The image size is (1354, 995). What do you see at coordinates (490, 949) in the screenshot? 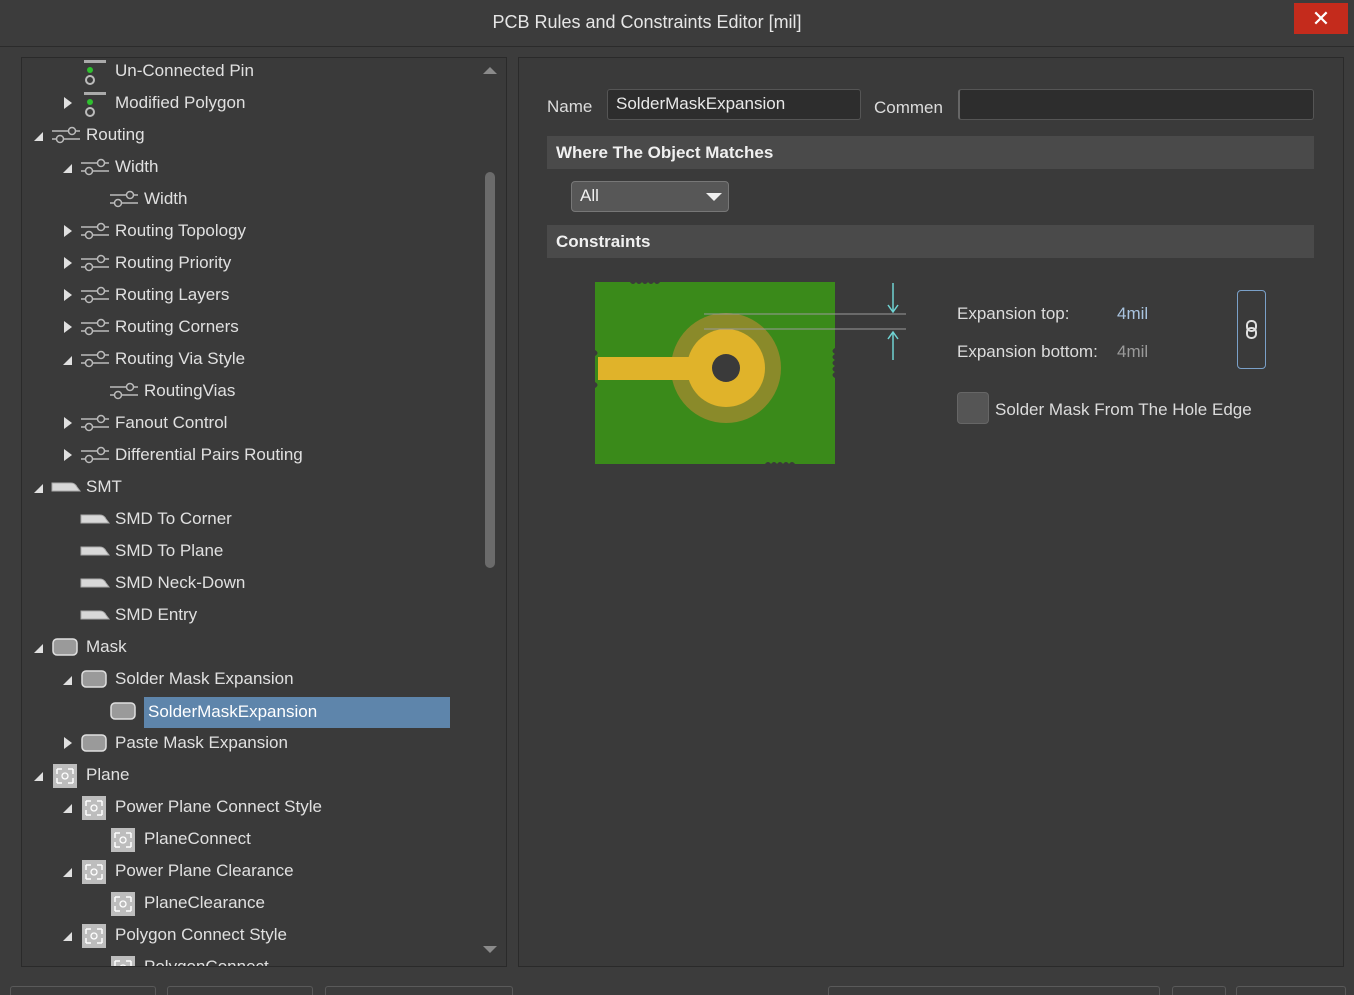
I see `scroll-down-icon` at bounding box center [490, 949].